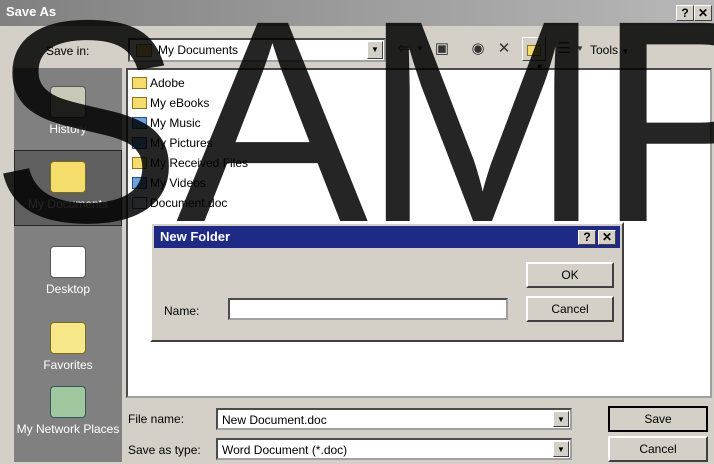 This screenshot has height=464, width=714. Describe the element at coordinates (68, 429) in the screenshot. I see `place-label: My Network Places` at that location.